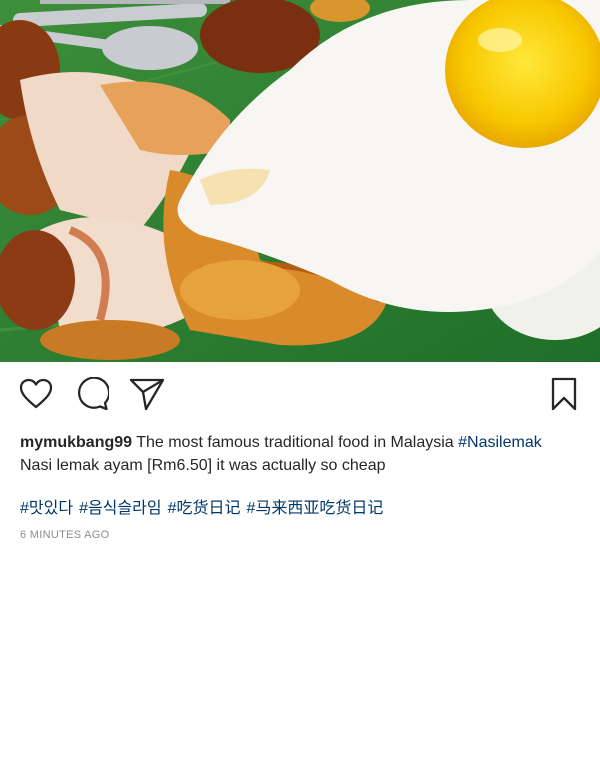  Describe the element at coordinates (65, 535) in the screenshot. I see `post-timestamp: 6 MINUTES AGO` at that location.